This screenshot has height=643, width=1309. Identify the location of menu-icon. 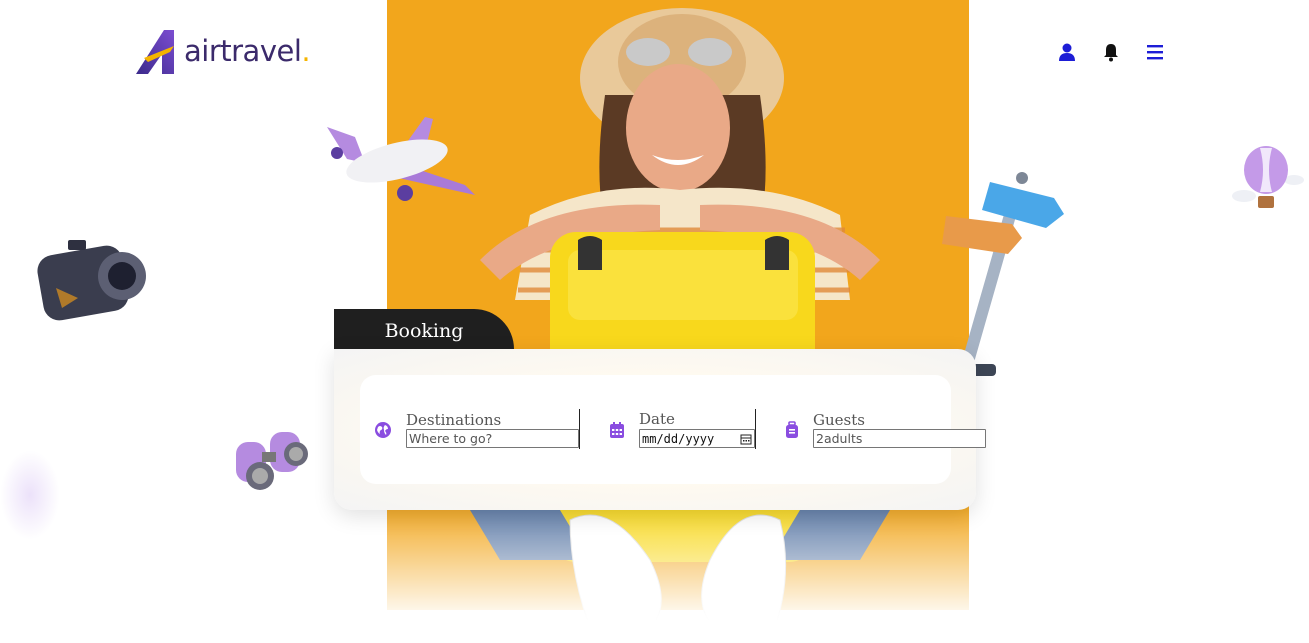
(1155, 52).